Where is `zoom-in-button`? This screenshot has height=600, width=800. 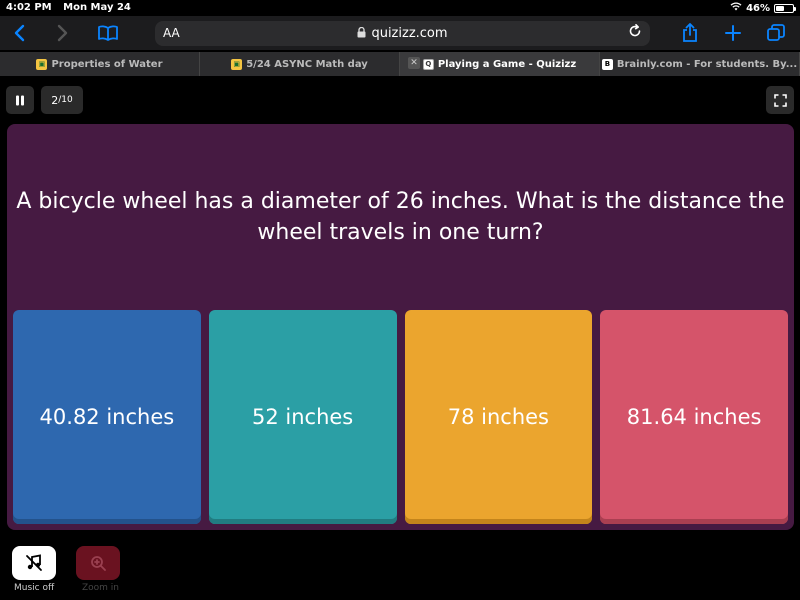
zoom-in-button is located at coordinates (98, 563).